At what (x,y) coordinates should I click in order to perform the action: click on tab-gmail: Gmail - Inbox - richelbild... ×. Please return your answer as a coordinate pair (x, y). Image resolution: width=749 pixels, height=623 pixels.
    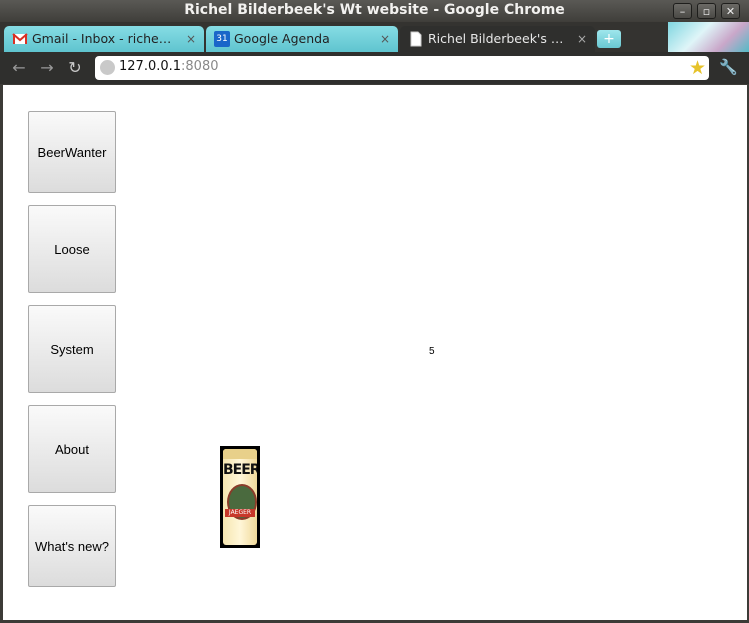
    Looking at the image, I should click on (104, 39).